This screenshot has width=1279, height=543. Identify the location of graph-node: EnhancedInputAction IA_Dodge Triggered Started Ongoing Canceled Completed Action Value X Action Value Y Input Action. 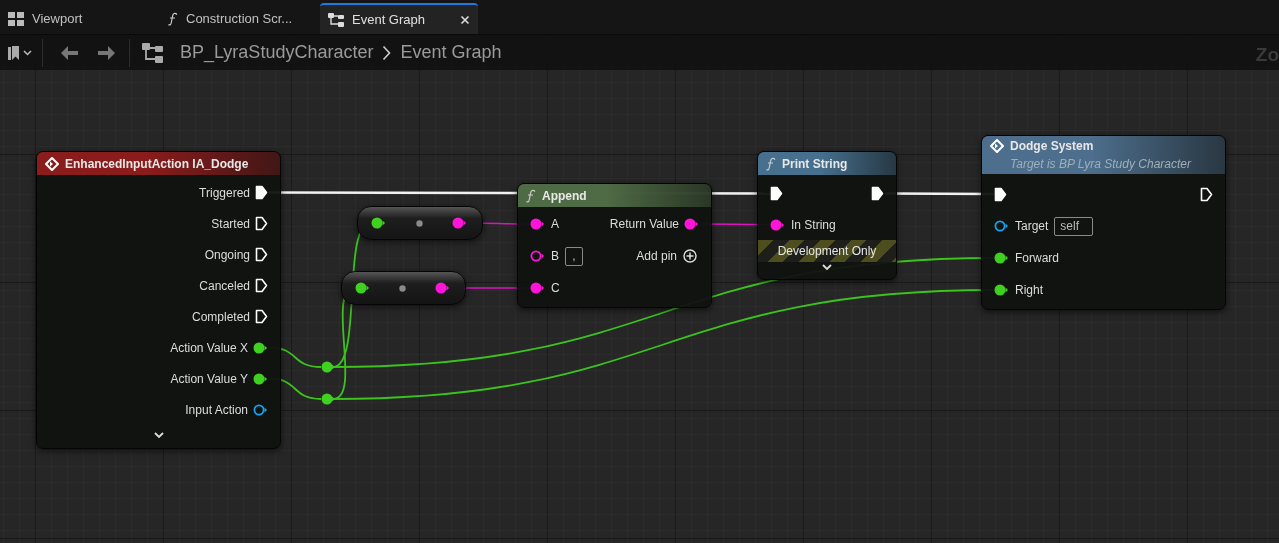
(158, 300).